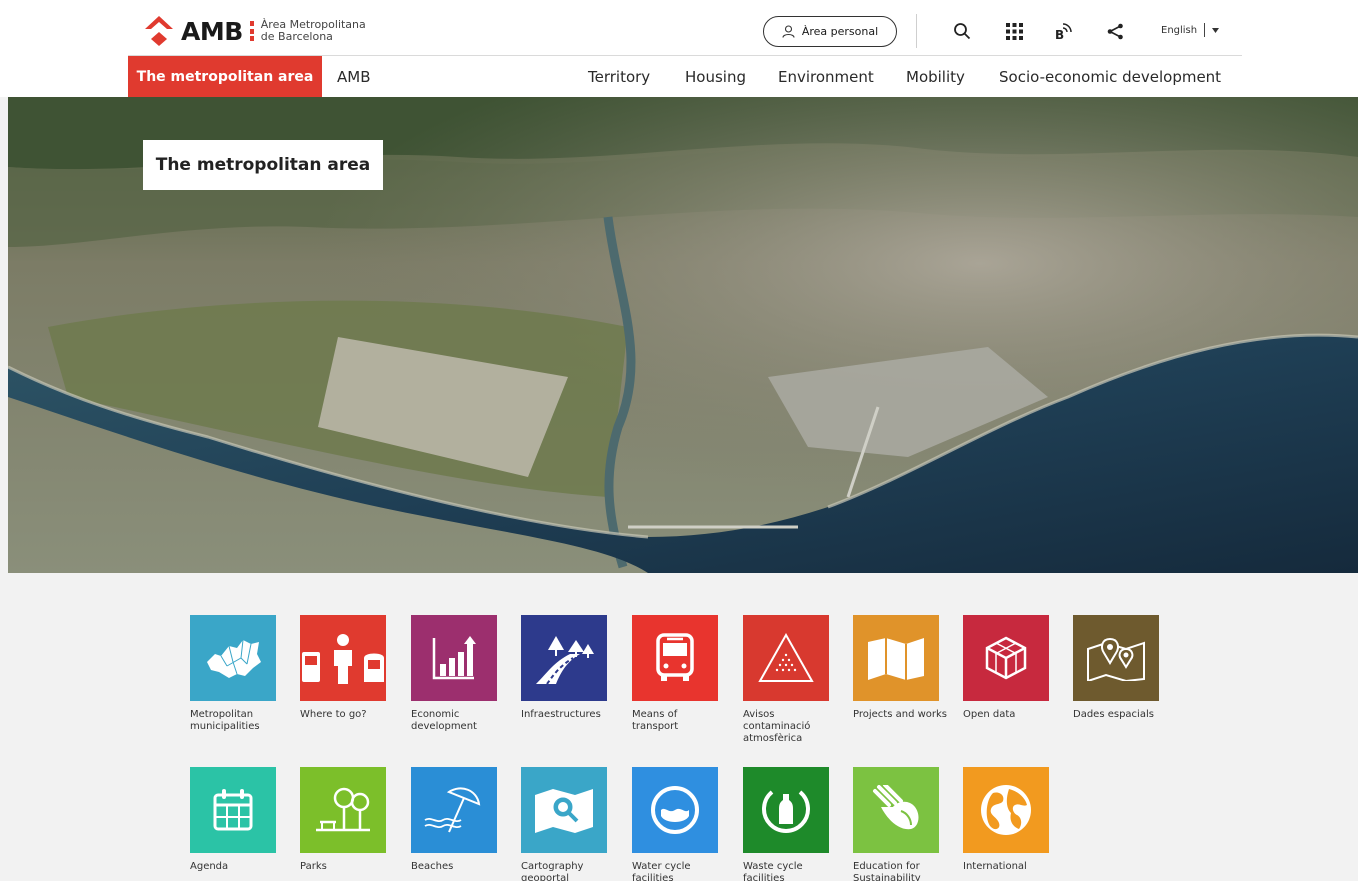  What do you see at coordinates (1216, 30) in the screenshot?
I see `chevron-down-icon` at bounding box center [1216, 30].